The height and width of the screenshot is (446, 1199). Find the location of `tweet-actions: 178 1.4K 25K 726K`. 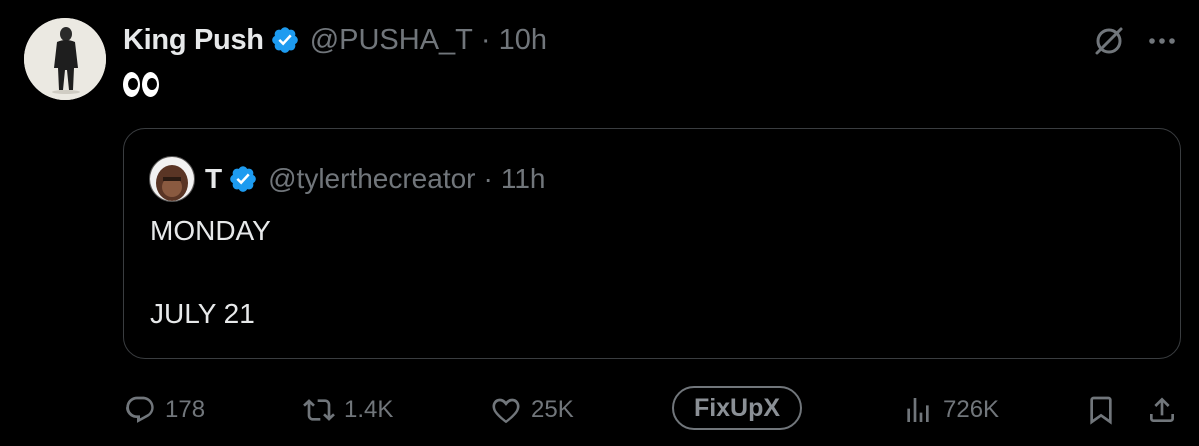

tweet-actions: 178 1.4K 25K 726K is located at coordinates (599, 410).